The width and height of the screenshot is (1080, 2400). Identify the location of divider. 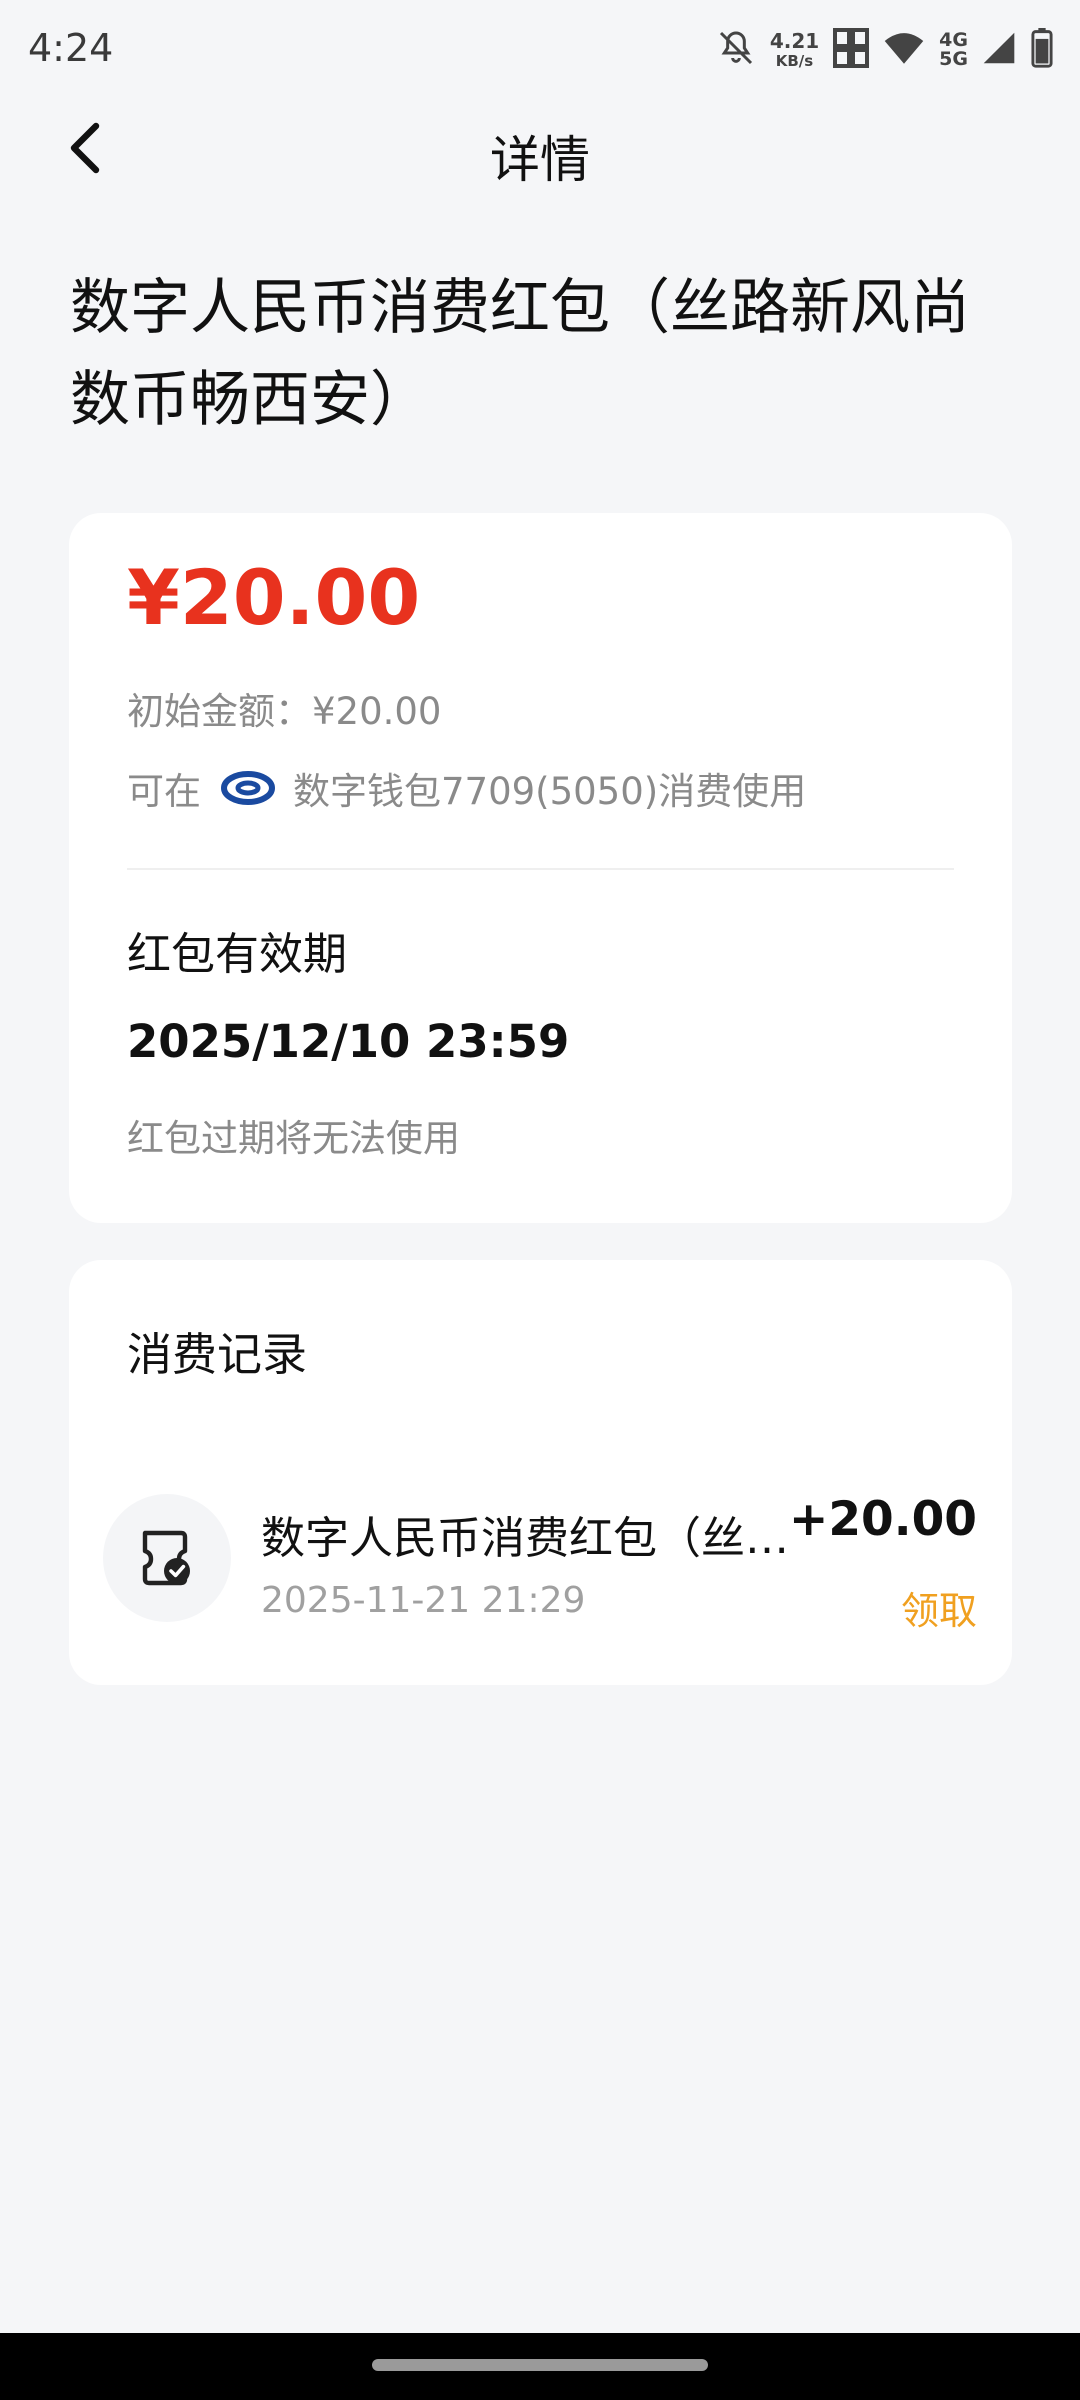
(540, 869).